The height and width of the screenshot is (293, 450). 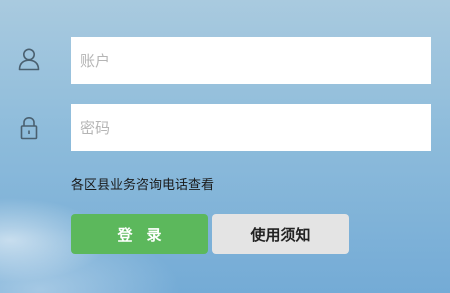 I want to click on lock-icon, so click(x=29, y=128).